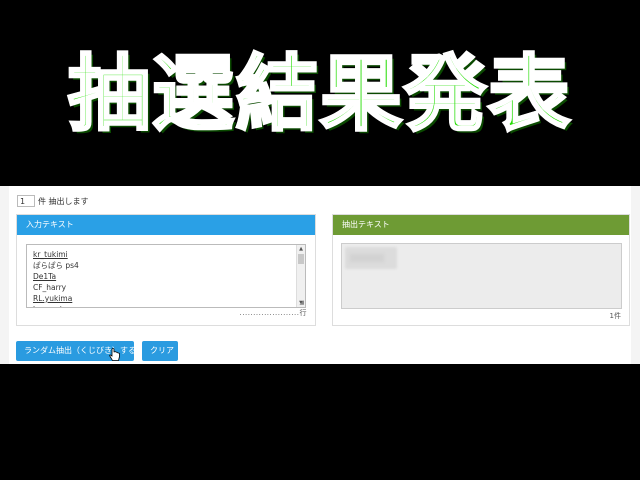 The image size is (640, 480). What do you see at coordinates (45, 276) in the screenshot?
I see `input-line: De1Ta` at bounding box center [45, 276].